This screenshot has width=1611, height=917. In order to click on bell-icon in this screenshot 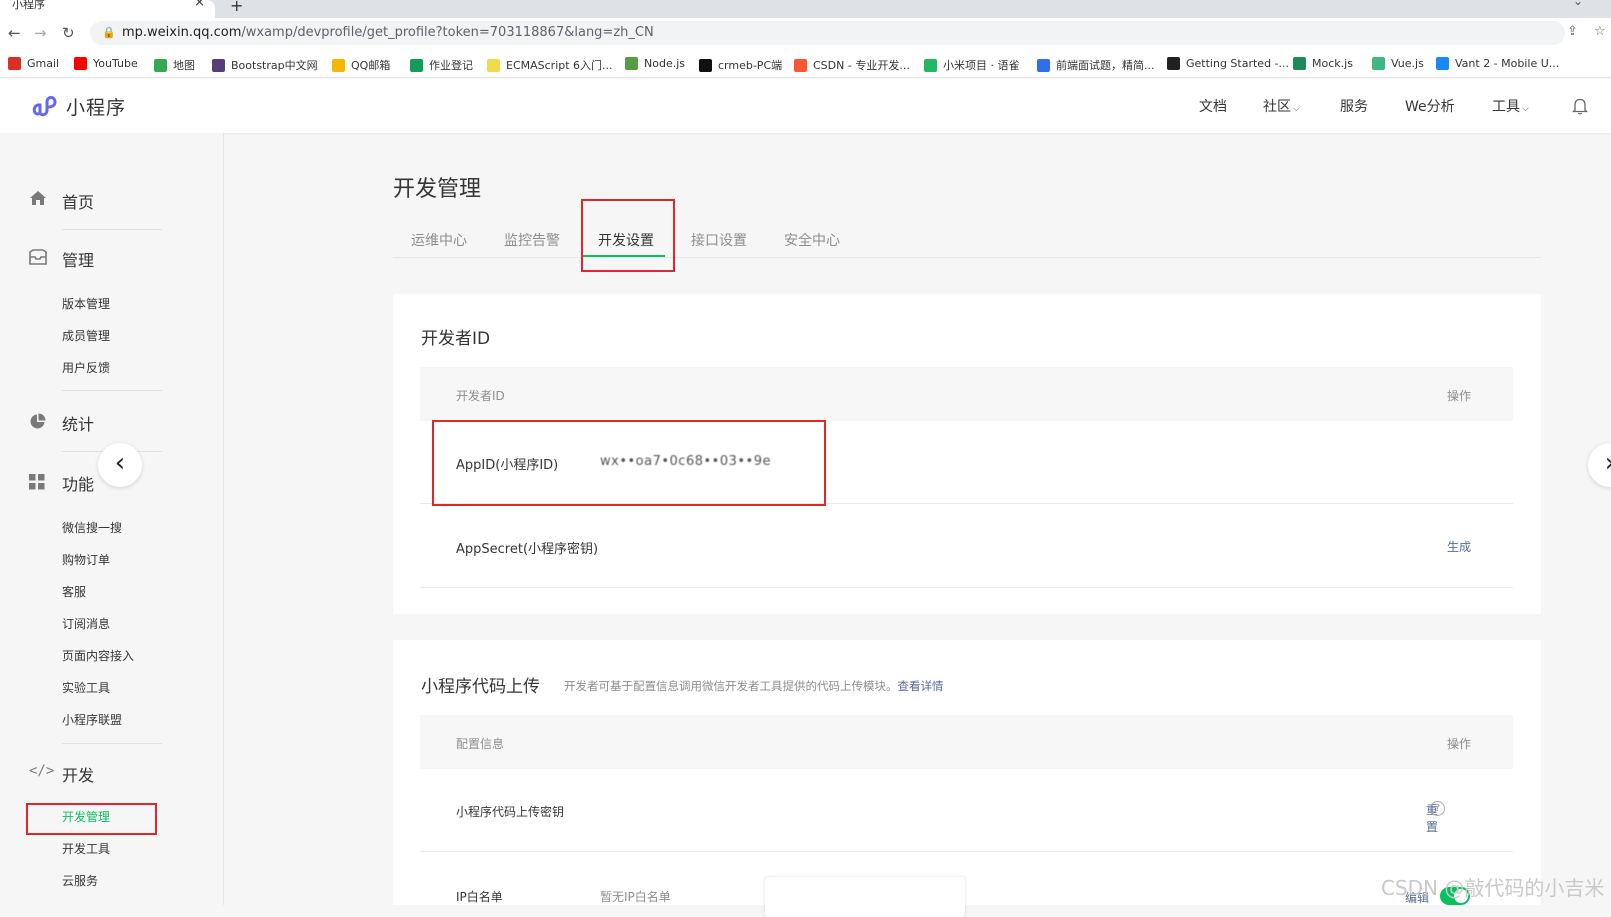, I will do `click(1580, 106)`.